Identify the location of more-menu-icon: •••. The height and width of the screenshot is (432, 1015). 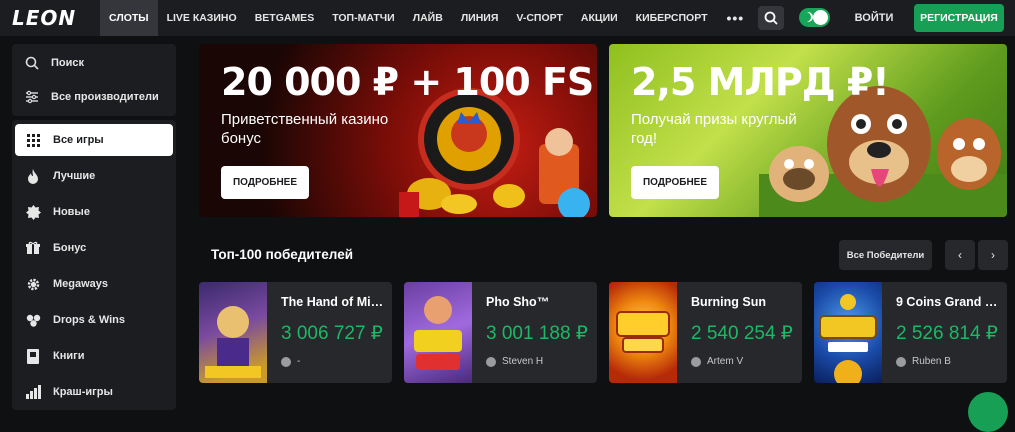
(736, 18).